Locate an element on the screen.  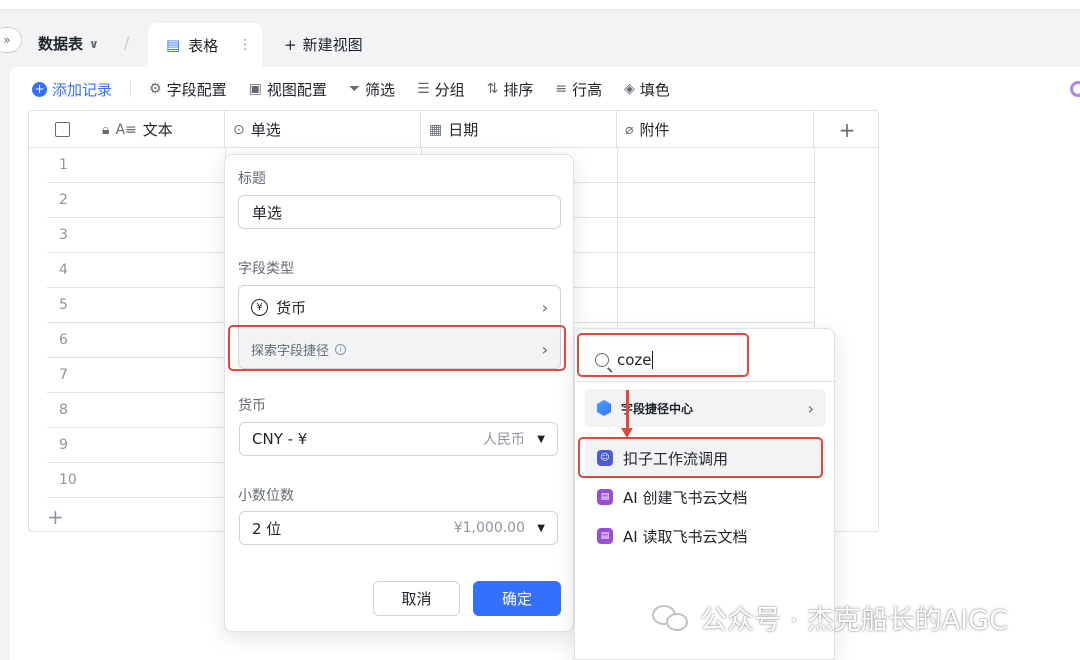
column-label: 单选 is located at coordinates (265, 130).